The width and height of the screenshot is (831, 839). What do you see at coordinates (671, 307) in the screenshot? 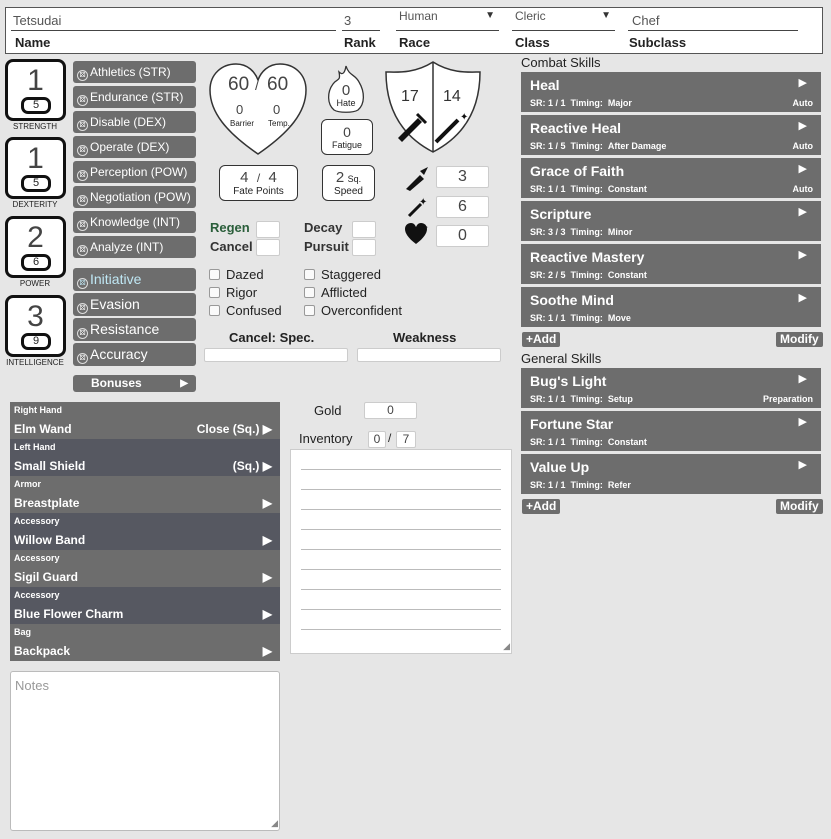
I see `combat-skill-card: Soothe Mind ▶ SR: 1 / 1 Timing: Move` at bounding box center [671, 307].